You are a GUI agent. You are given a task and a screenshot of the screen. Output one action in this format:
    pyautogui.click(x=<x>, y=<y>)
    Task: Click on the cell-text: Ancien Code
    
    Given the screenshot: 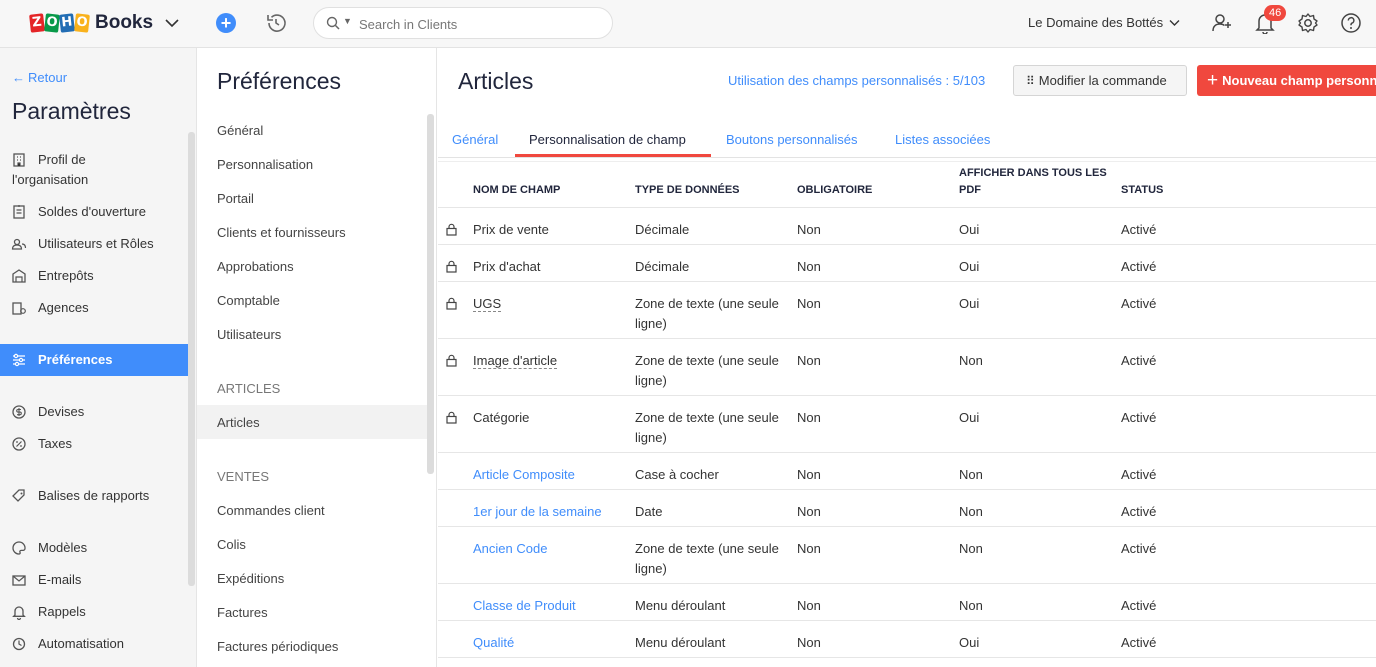 What is the action you would take?
    pyautogui.click(x=510, y=548)
    